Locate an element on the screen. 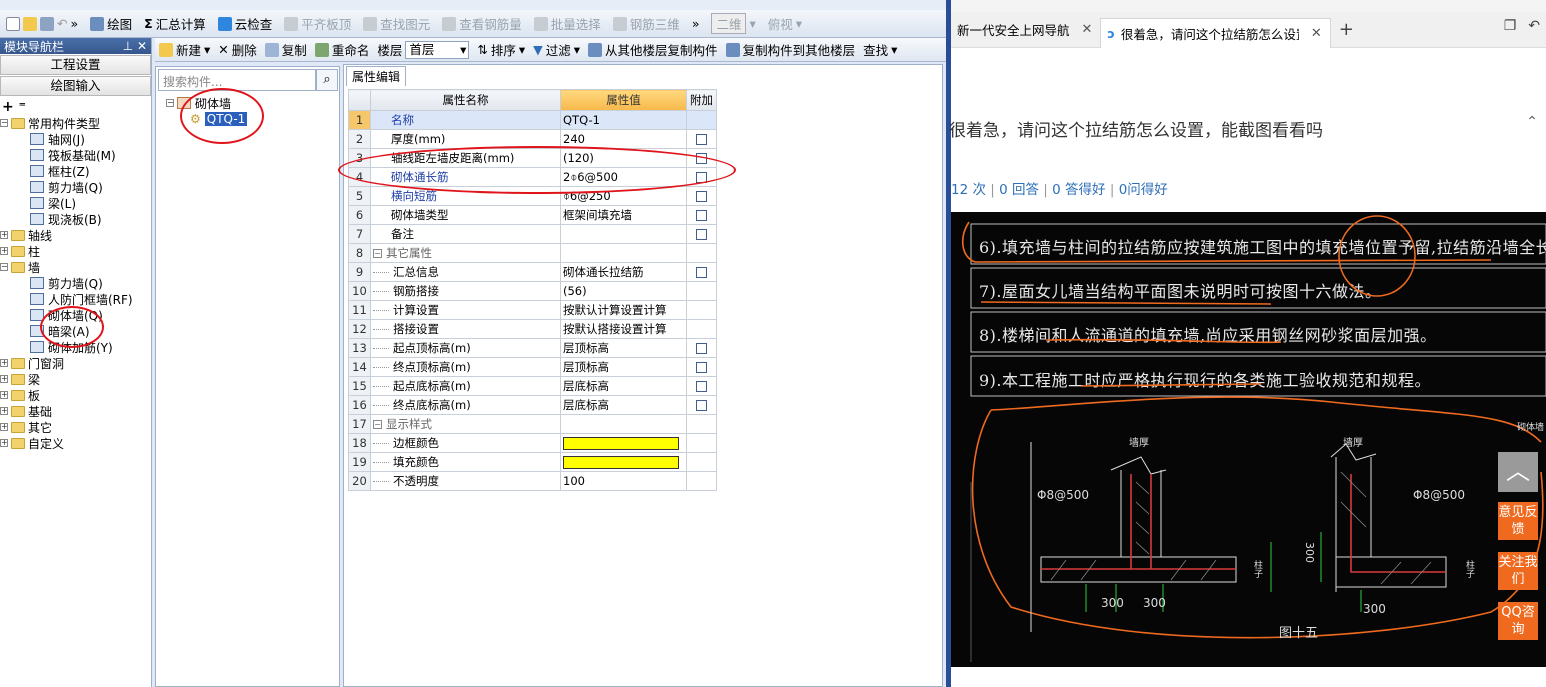 The width and height of the screenshot is (1546, 687). nav-tree-folder: + 自定义 is located at coordinates (75, 443).